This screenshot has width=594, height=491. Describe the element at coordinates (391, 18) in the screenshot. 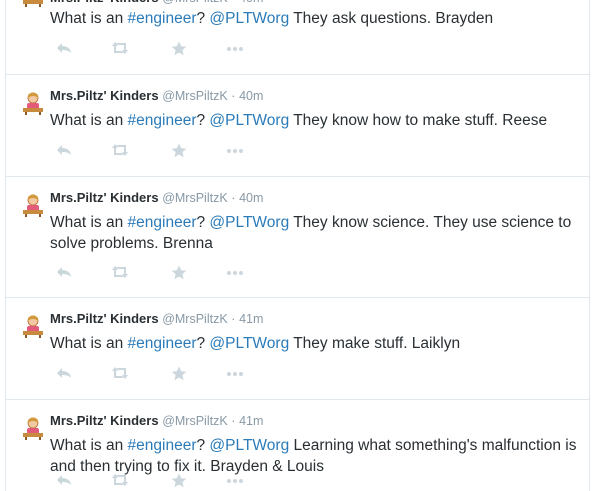

I see `tweet-text-part: They ask questions. Brayden` at that location.